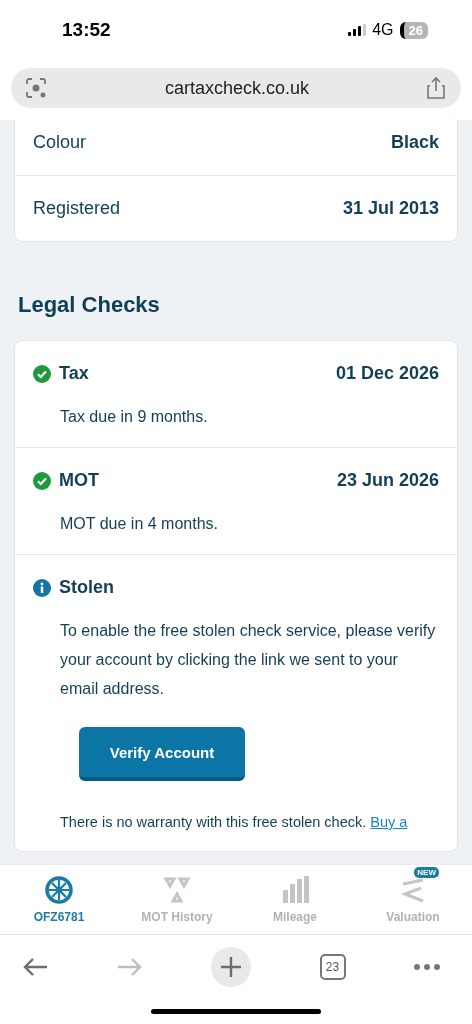 This screenshot has height=1024, width=472. What do you see at coordinates (427, 967) in the screenshot?
I see `more-icon` at bounding box center [427, 967].